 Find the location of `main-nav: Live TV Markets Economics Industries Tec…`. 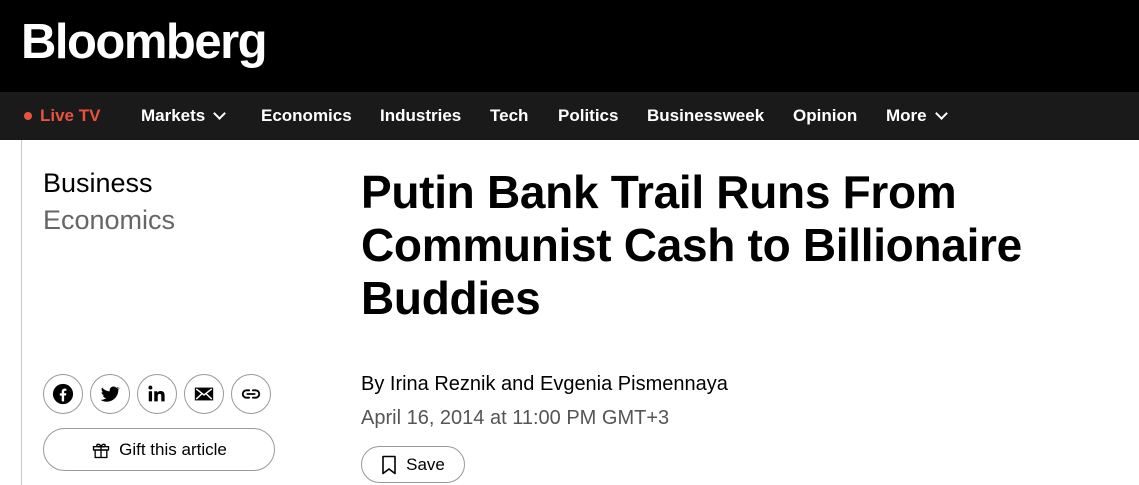

main-nav: Live TV Markets Economics Industries Tec… is located at coordinates (569, 116).